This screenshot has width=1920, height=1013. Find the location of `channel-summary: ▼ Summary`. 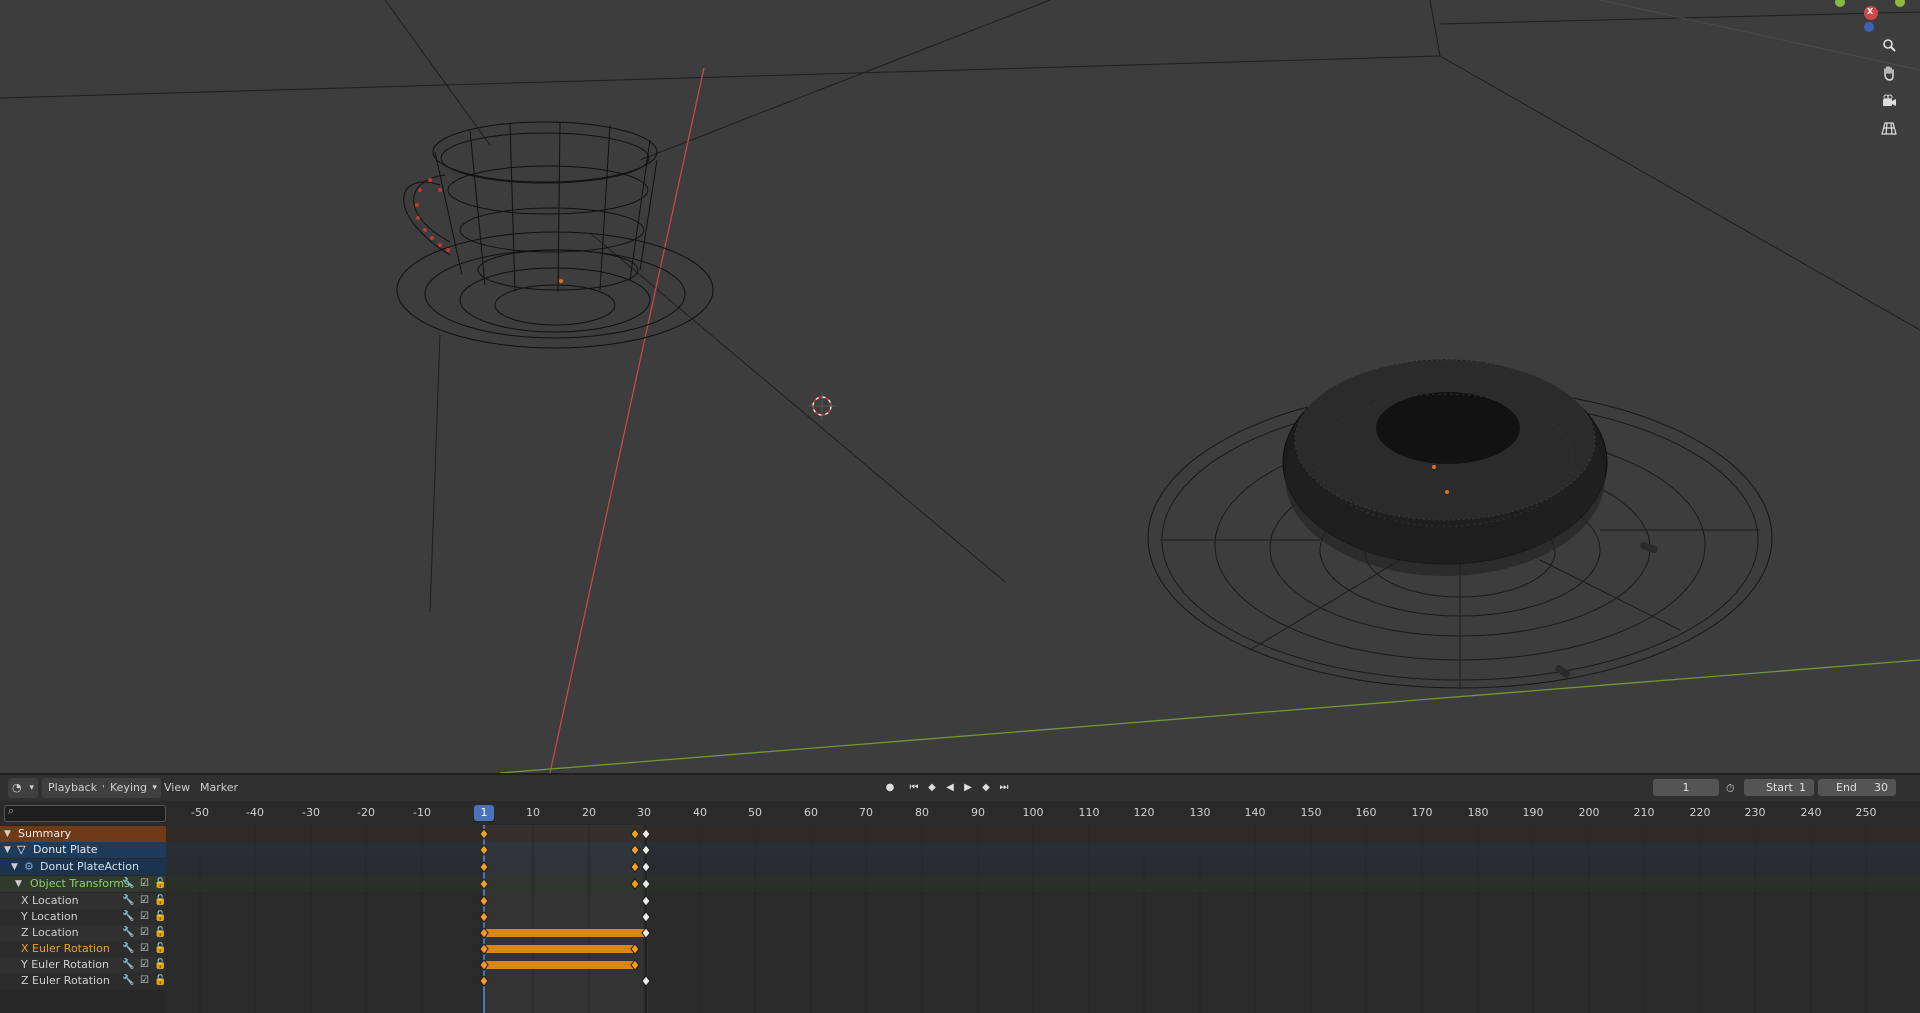

channel-summary: ▼ Summary is located at coordinates (83, 834).